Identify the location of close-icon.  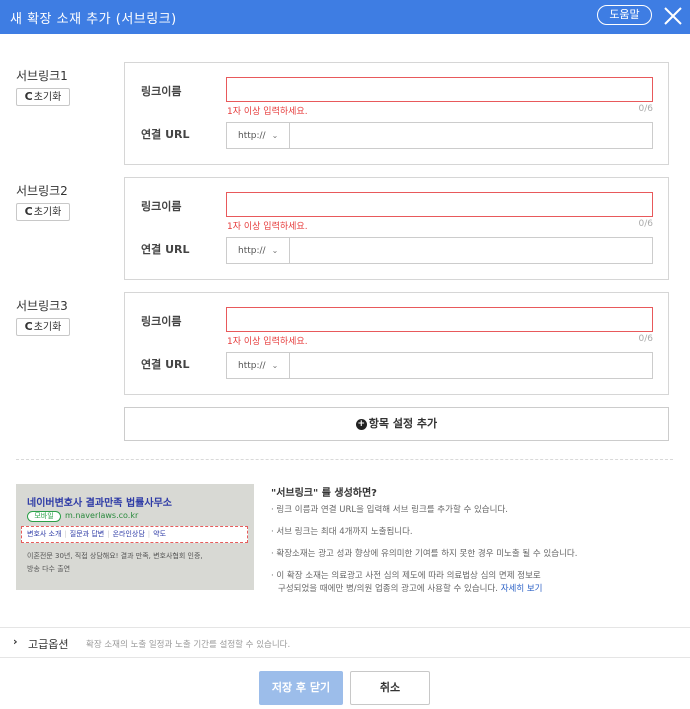
(673, 16).